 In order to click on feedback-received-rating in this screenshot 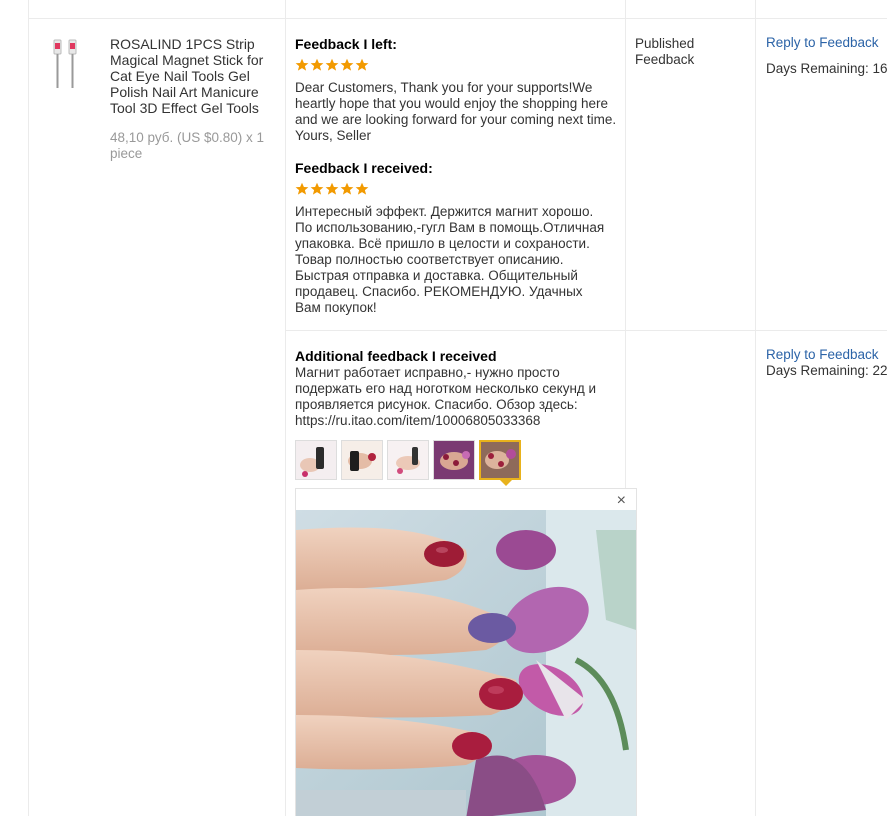, I will do `click(332, 189)`.